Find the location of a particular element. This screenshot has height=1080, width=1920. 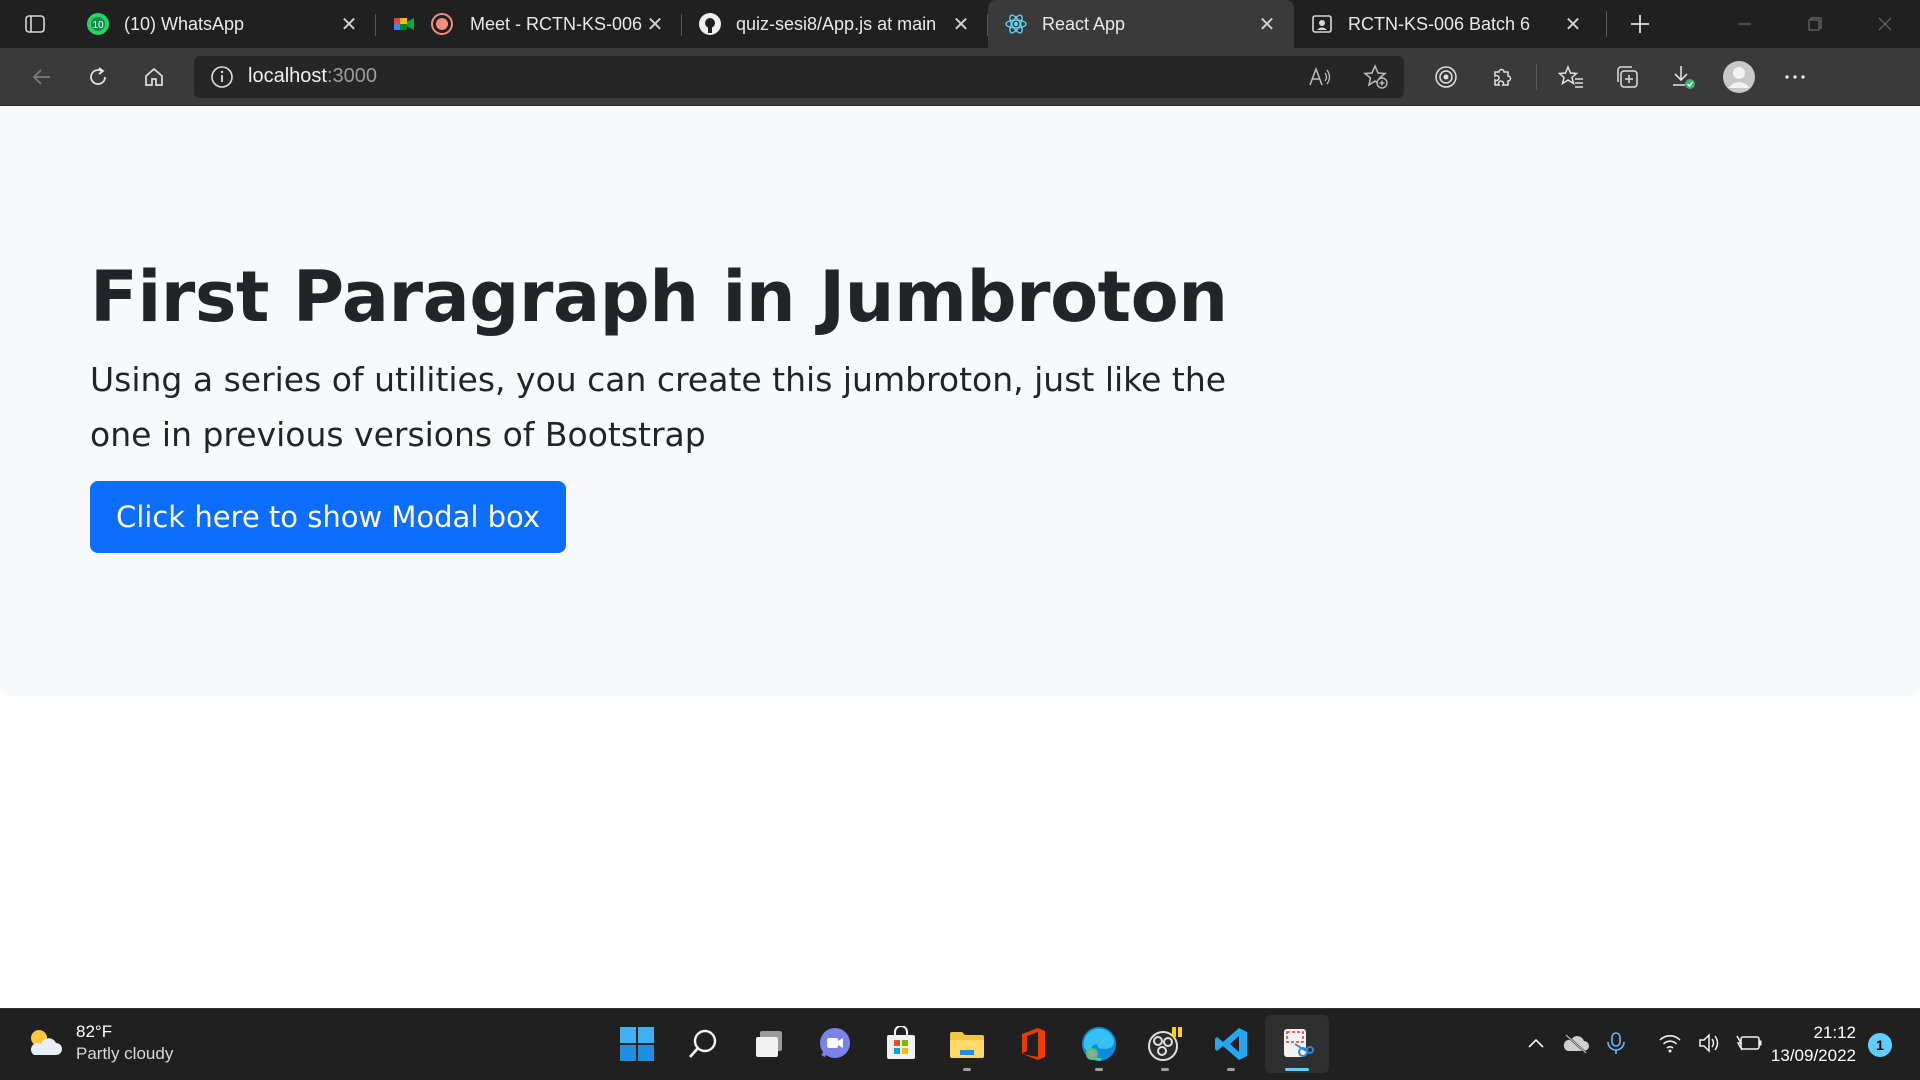

url-port: :3000 is located at coordinates (351, 76).